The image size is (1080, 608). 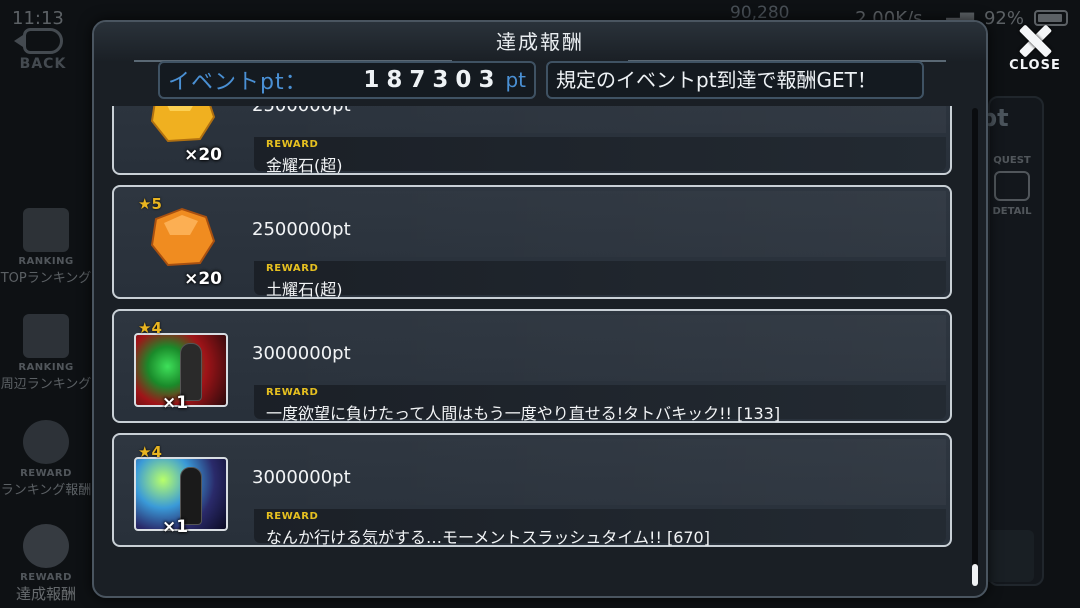 What do you see at coordinates (1035, 41) in the screenshot?
I see `close-icon` at bounding box center [1035, 41].